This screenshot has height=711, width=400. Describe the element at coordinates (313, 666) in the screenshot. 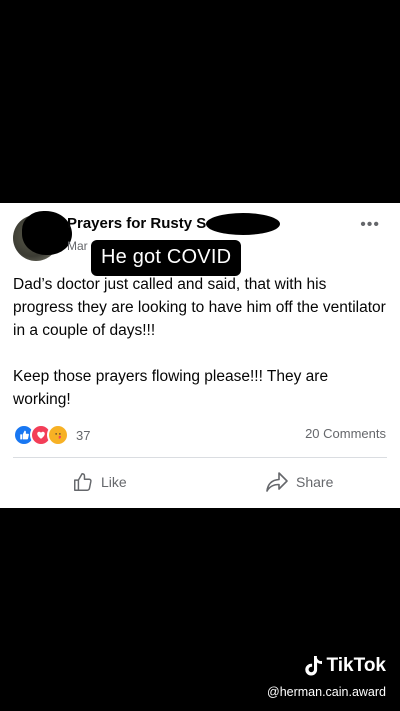

I see `tiktok-logo-icon` at that location.